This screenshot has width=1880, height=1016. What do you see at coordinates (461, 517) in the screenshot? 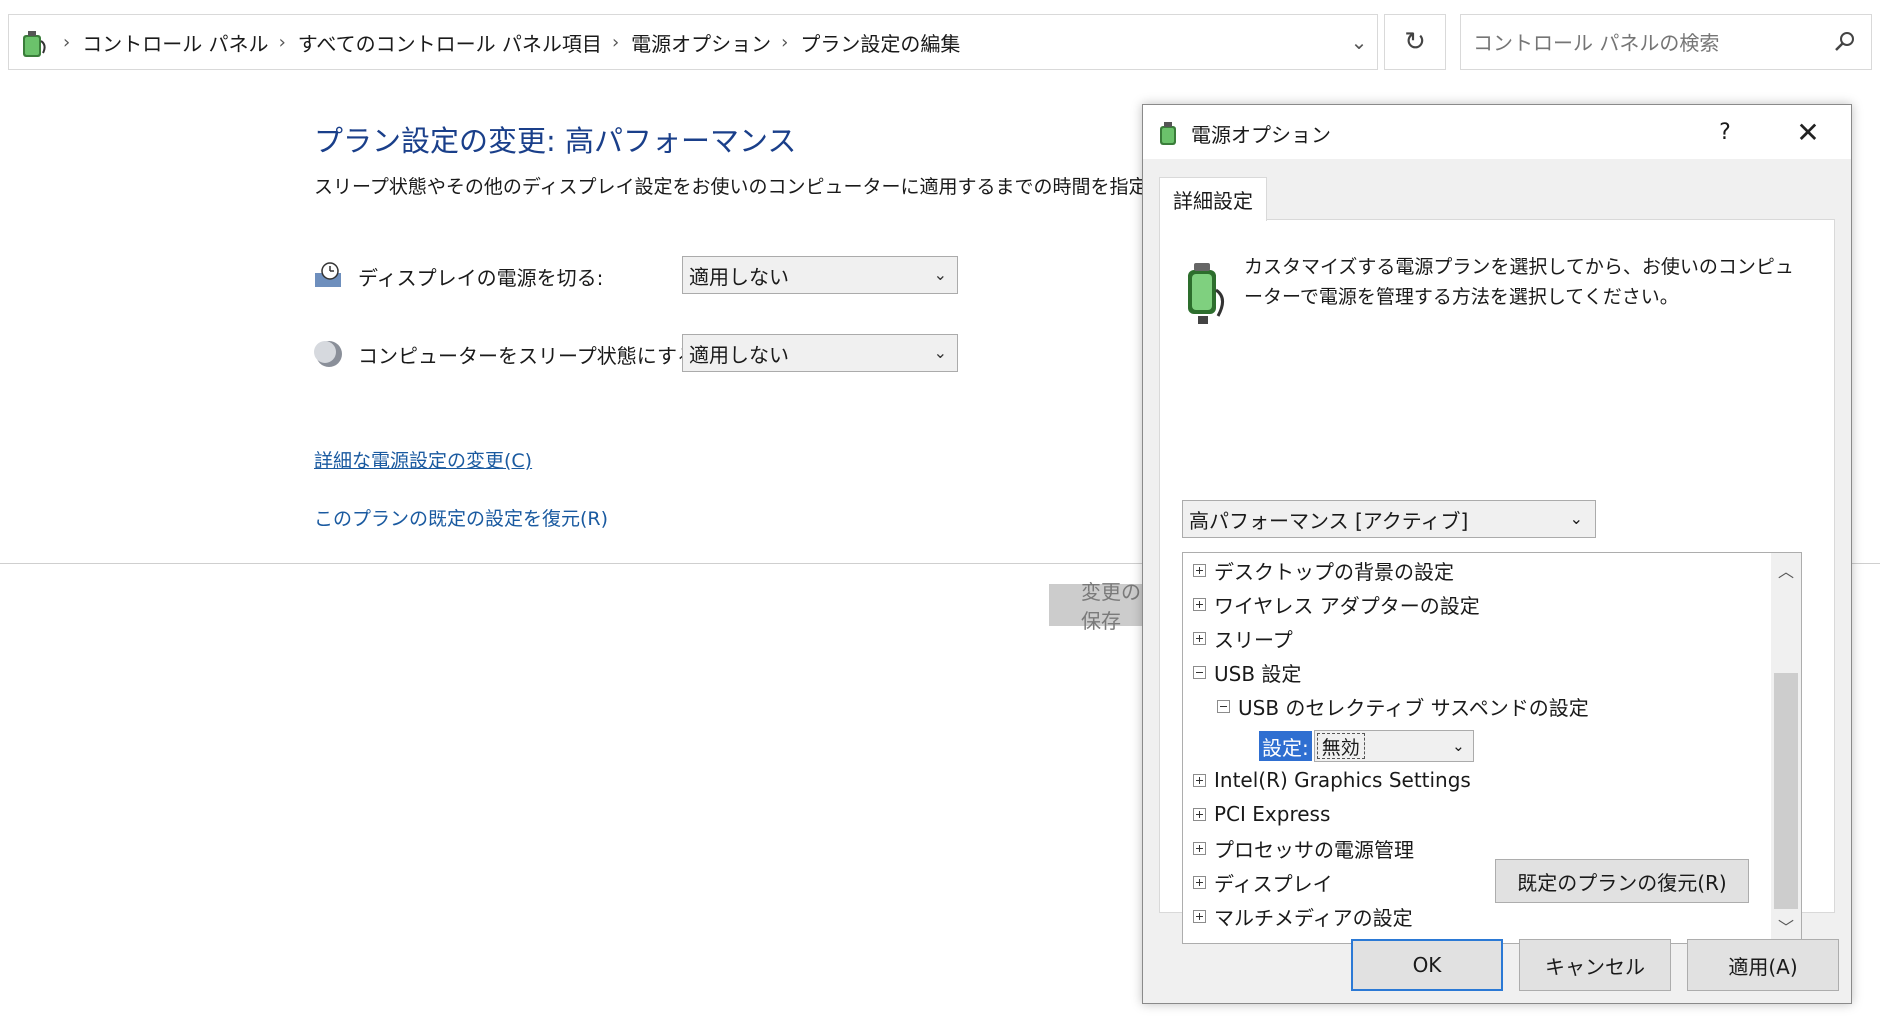
I see `restore-defaults-link: このプランの既定の設定を復元(R)` at bounding box center [461, 517].